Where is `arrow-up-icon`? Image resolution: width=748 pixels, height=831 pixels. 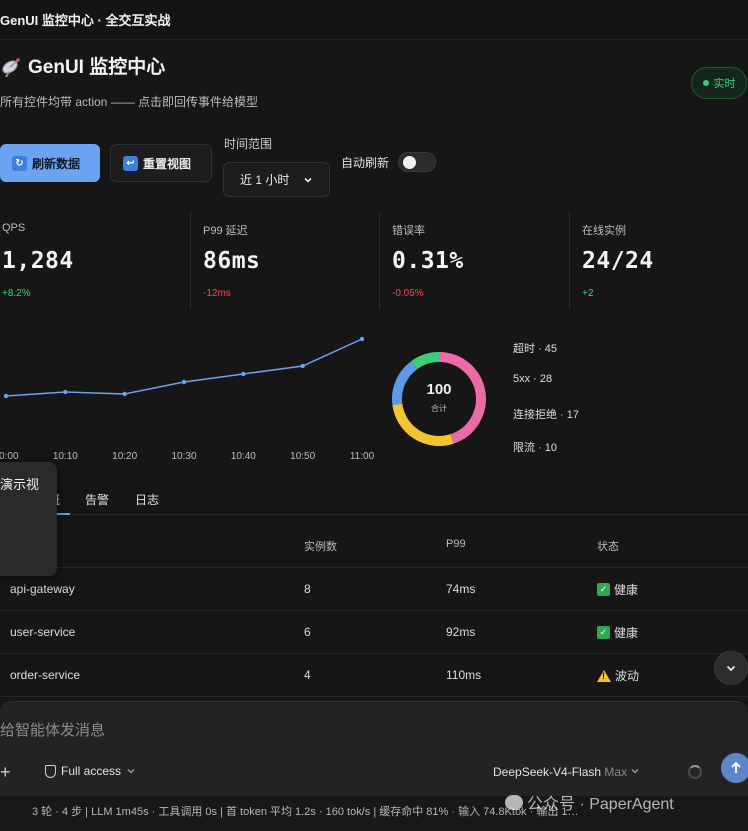
arrow-up-icon is located at coordinates (736, 767).